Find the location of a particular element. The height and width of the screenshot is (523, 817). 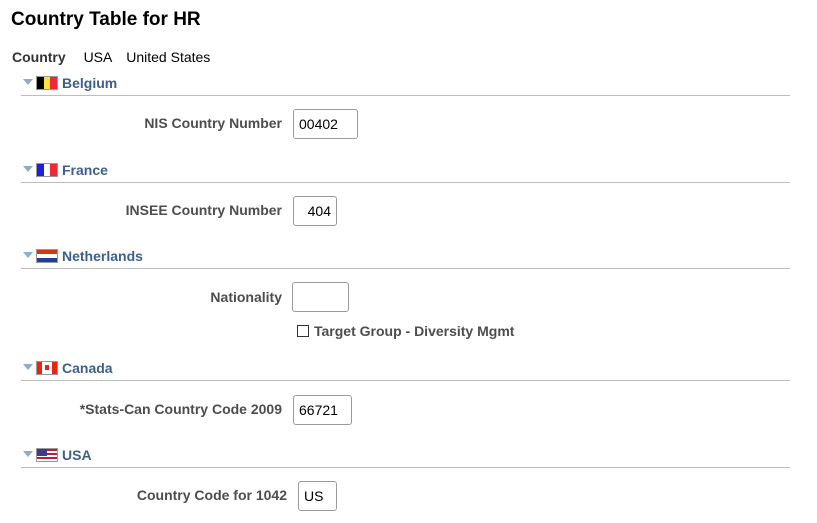

insee-country-number-input: 404 is located at coordinates (315, 211).